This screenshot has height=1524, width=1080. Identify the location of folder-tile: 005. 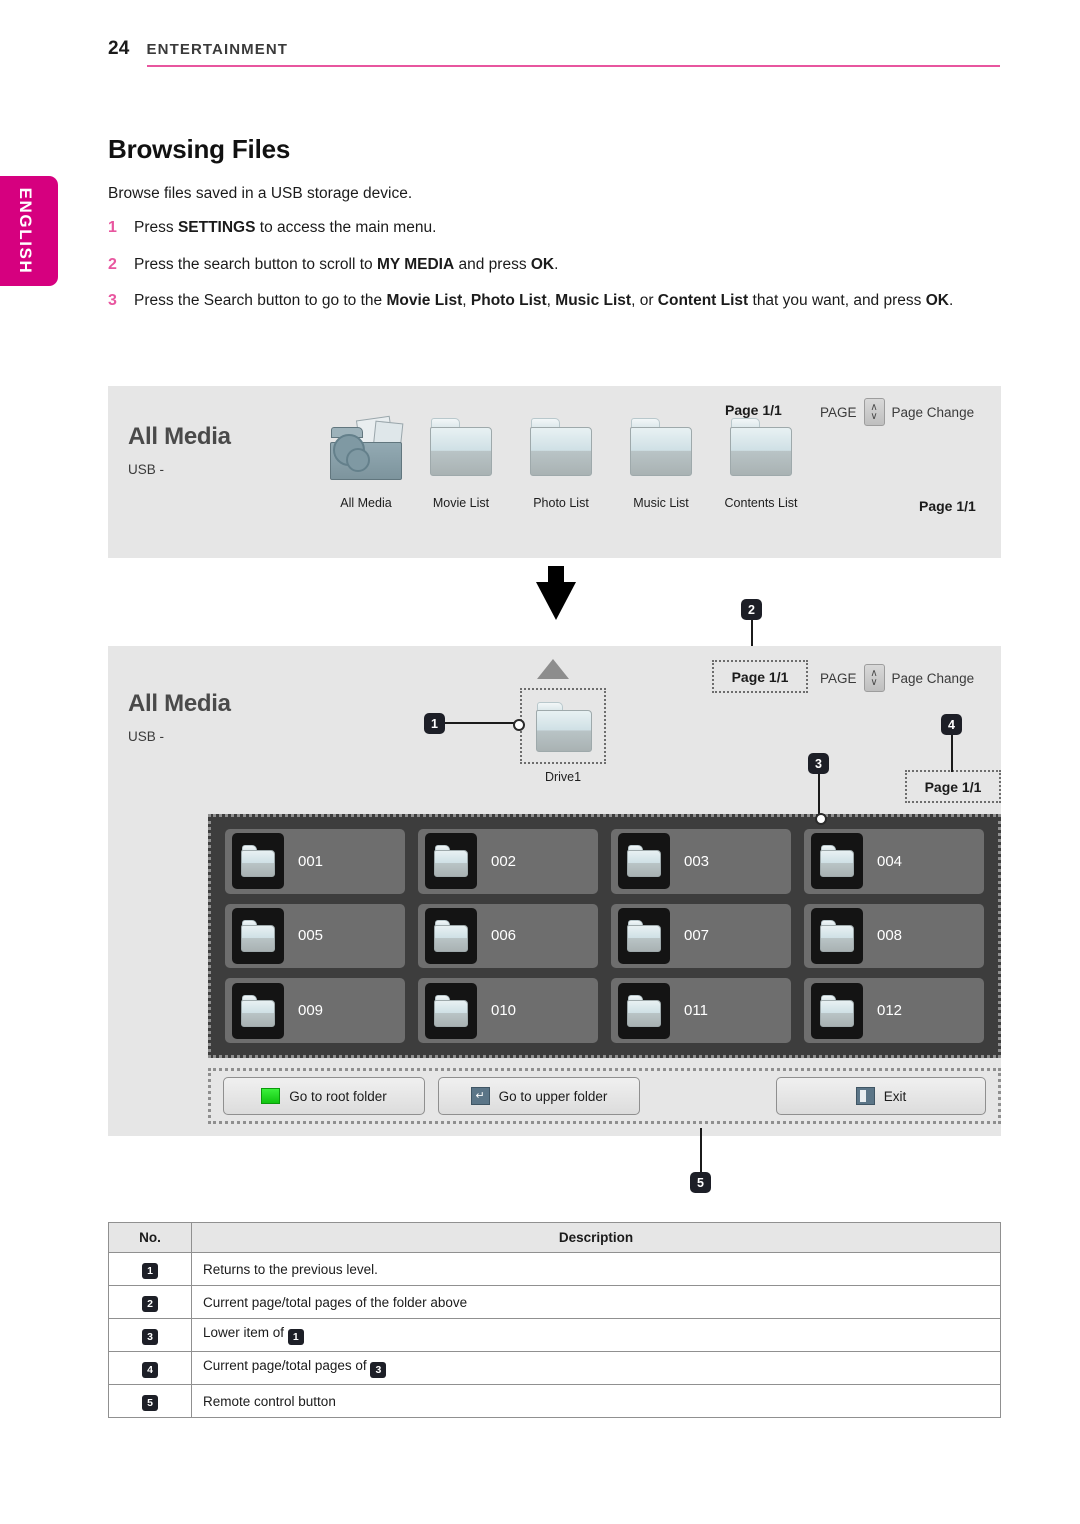
(315, 936).